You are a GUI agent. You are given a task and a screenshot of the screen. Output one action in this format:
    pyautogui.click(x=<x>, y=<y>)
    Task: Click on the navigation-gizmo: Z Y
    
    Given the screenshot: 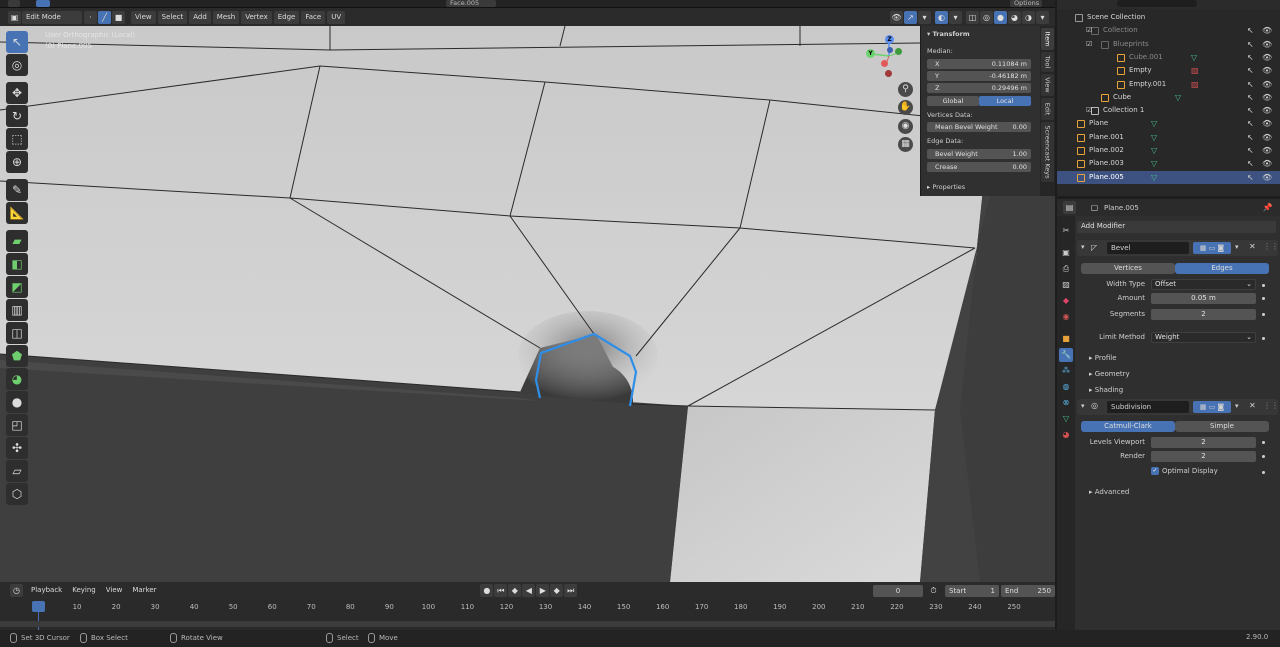 What is the action you would take?
    pyautogui.click(x=889, y=59)
    